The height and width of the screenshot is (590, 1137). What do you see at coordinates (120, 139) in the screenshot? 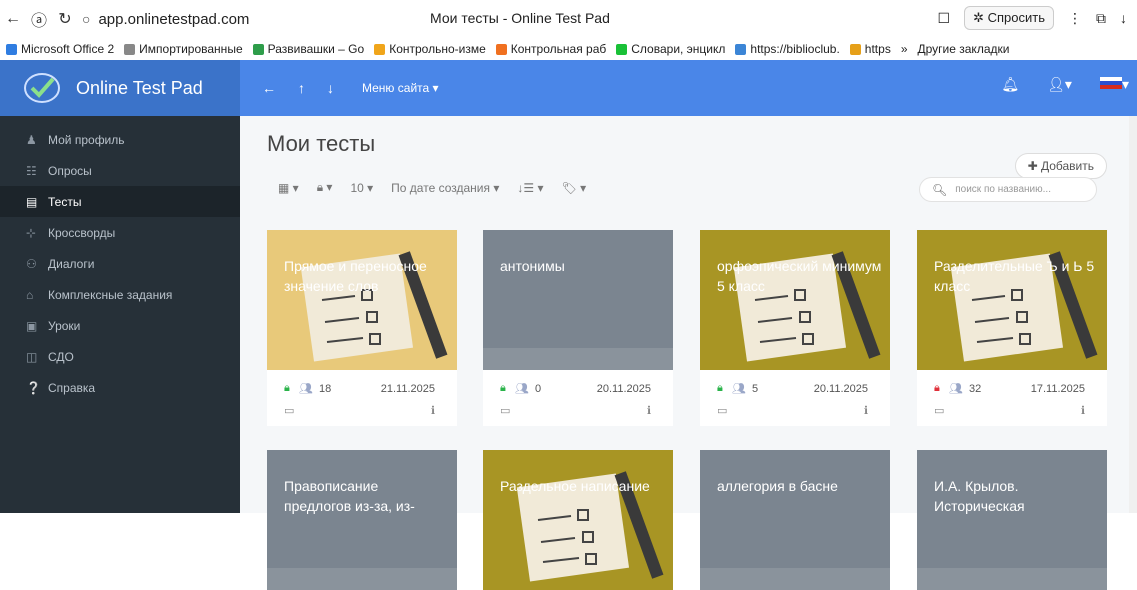
I see `sidebar-item: ♟ Мой профиль` at bounding box center [120, 139].